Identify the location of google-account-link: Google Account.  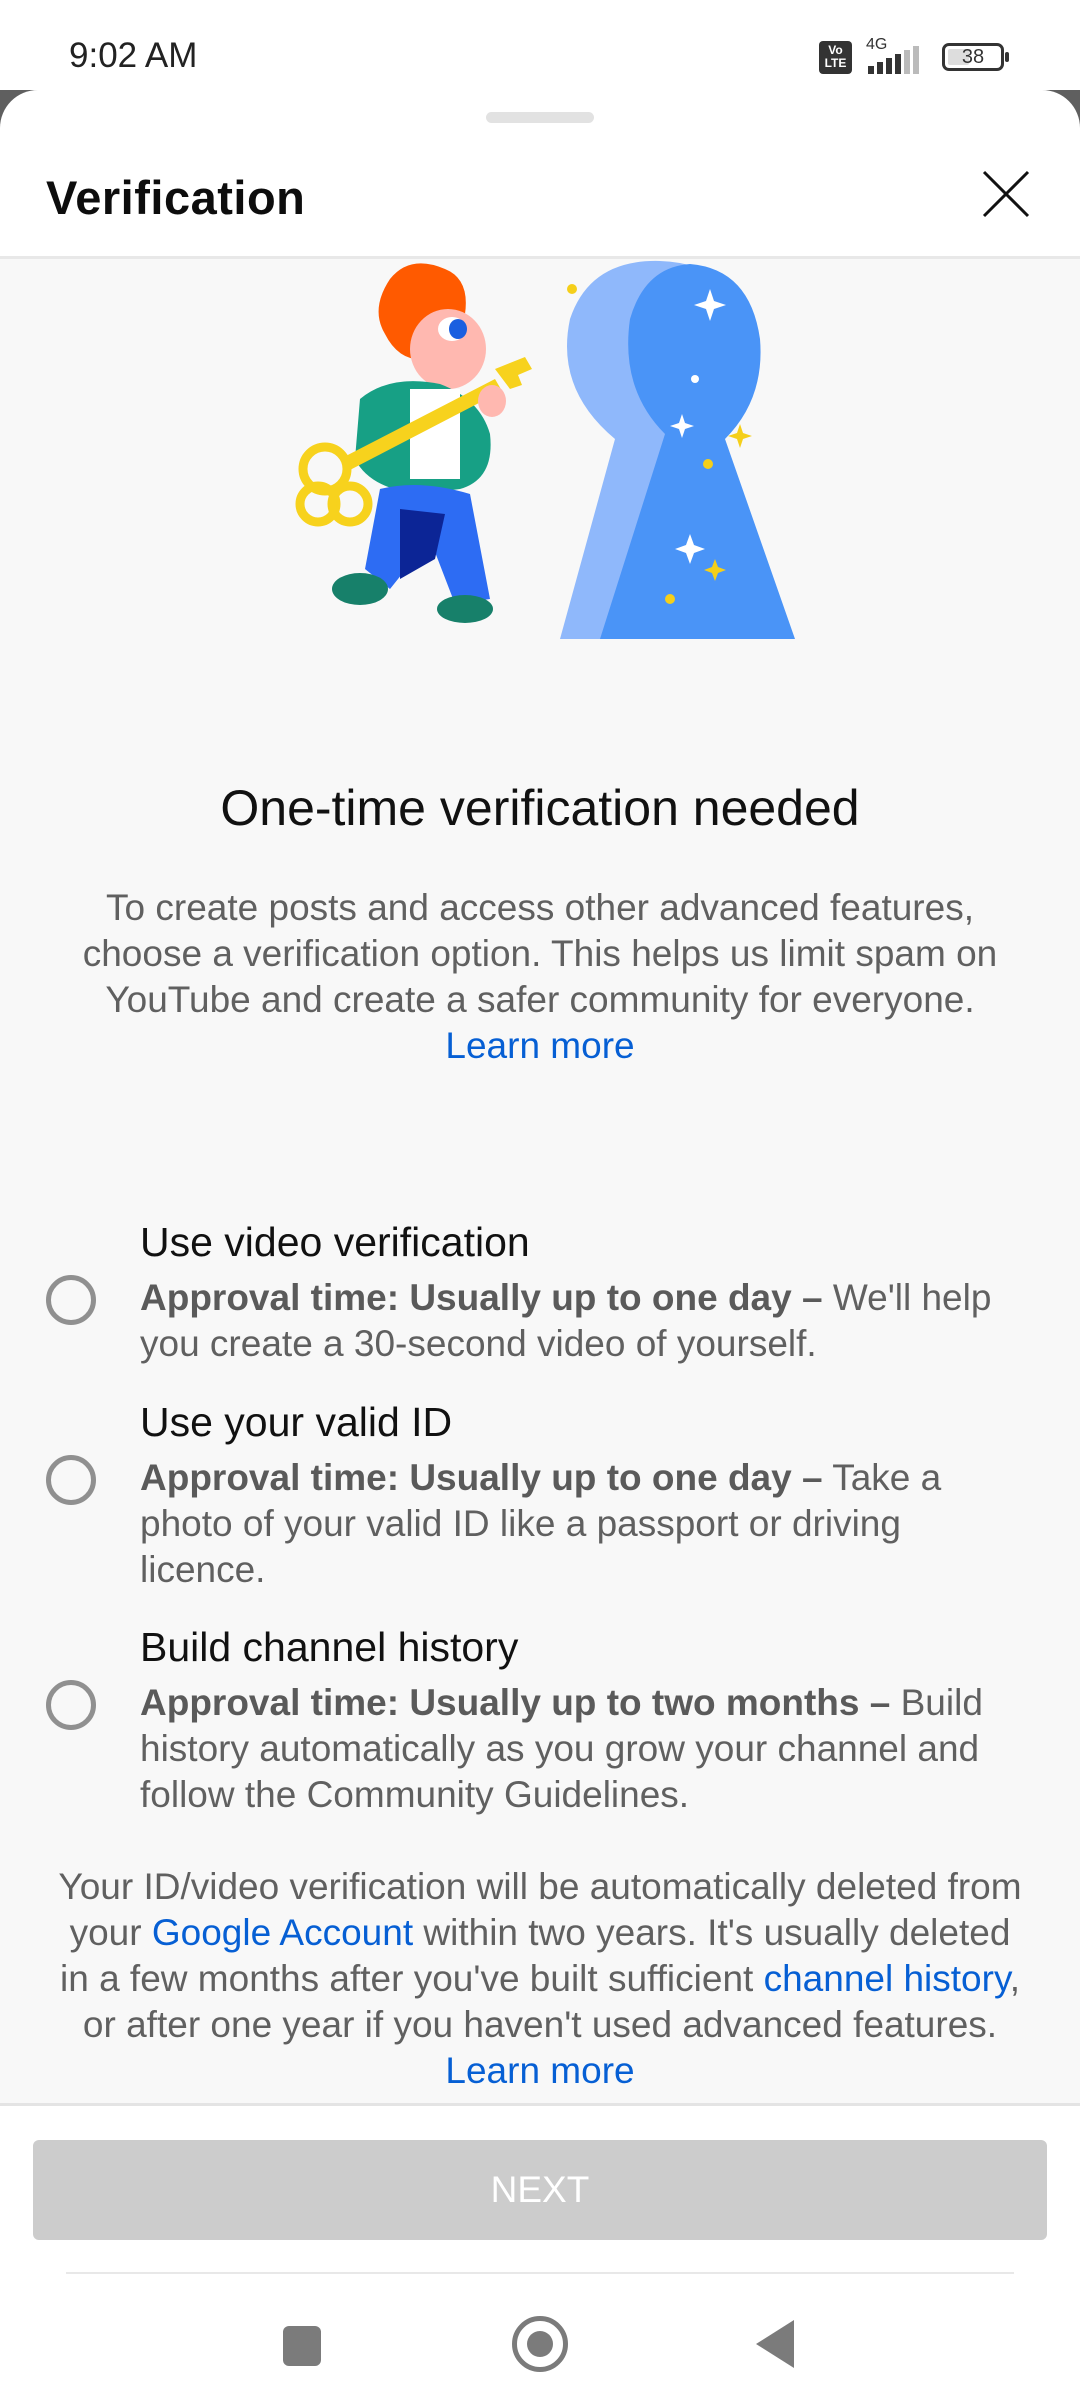
(282, 1932).